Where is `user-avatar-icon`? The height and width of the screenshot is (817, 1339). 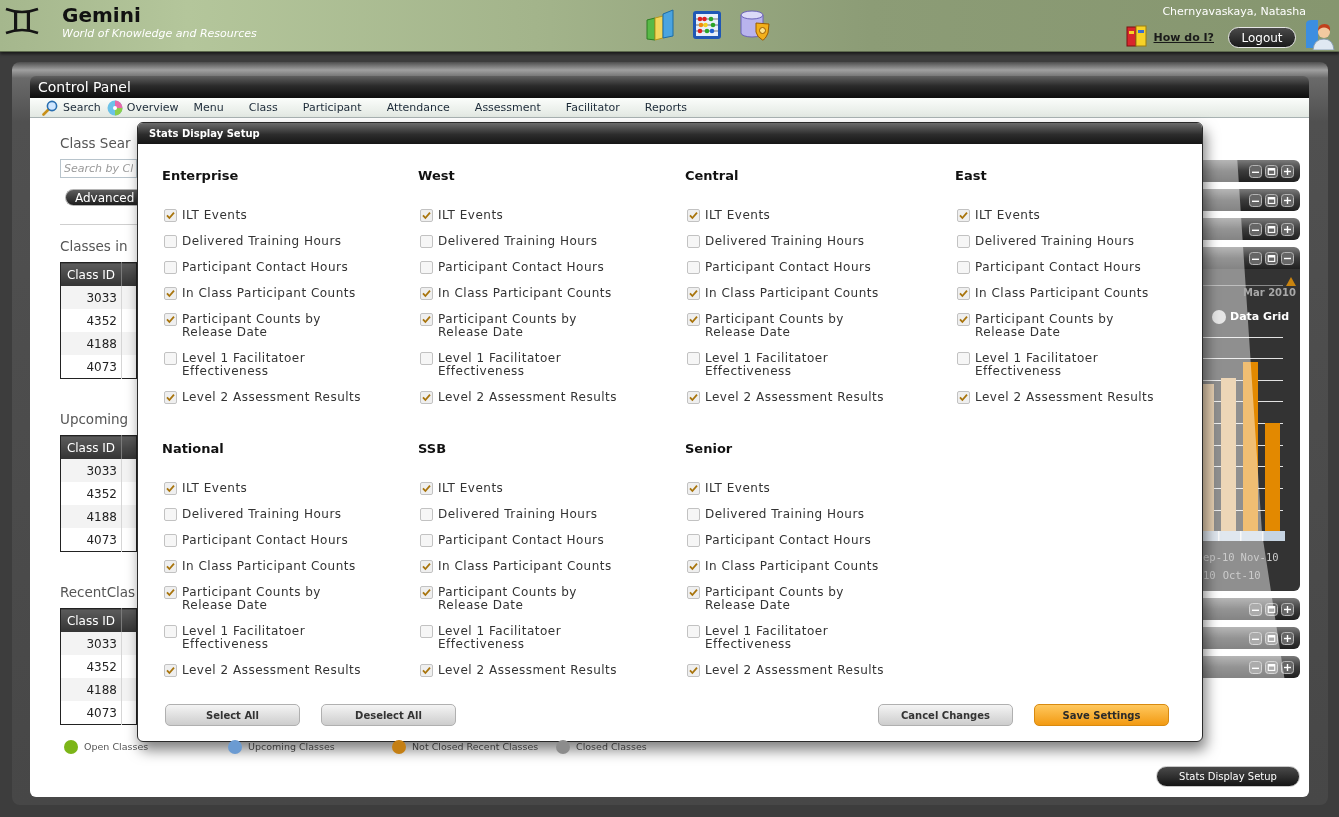
user-avatar-icon is located at coordinates (1319, 34).